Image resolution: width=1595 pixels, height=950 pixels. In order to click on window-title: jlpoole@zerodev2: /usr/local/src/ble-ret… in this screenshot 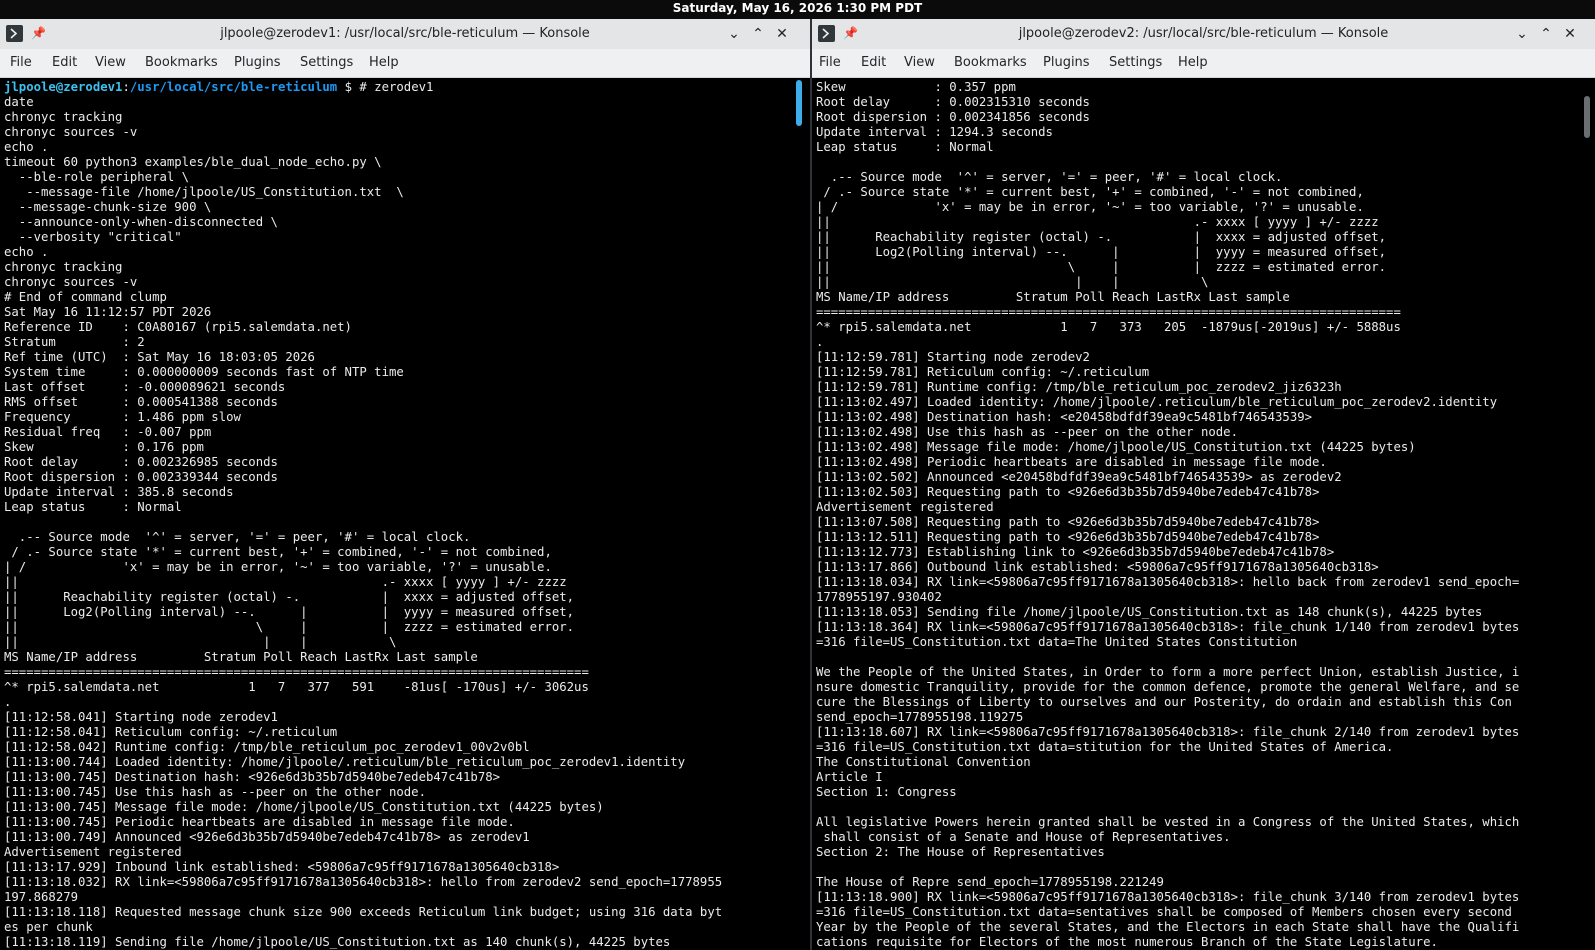, I will do `click(1203, 33)`.